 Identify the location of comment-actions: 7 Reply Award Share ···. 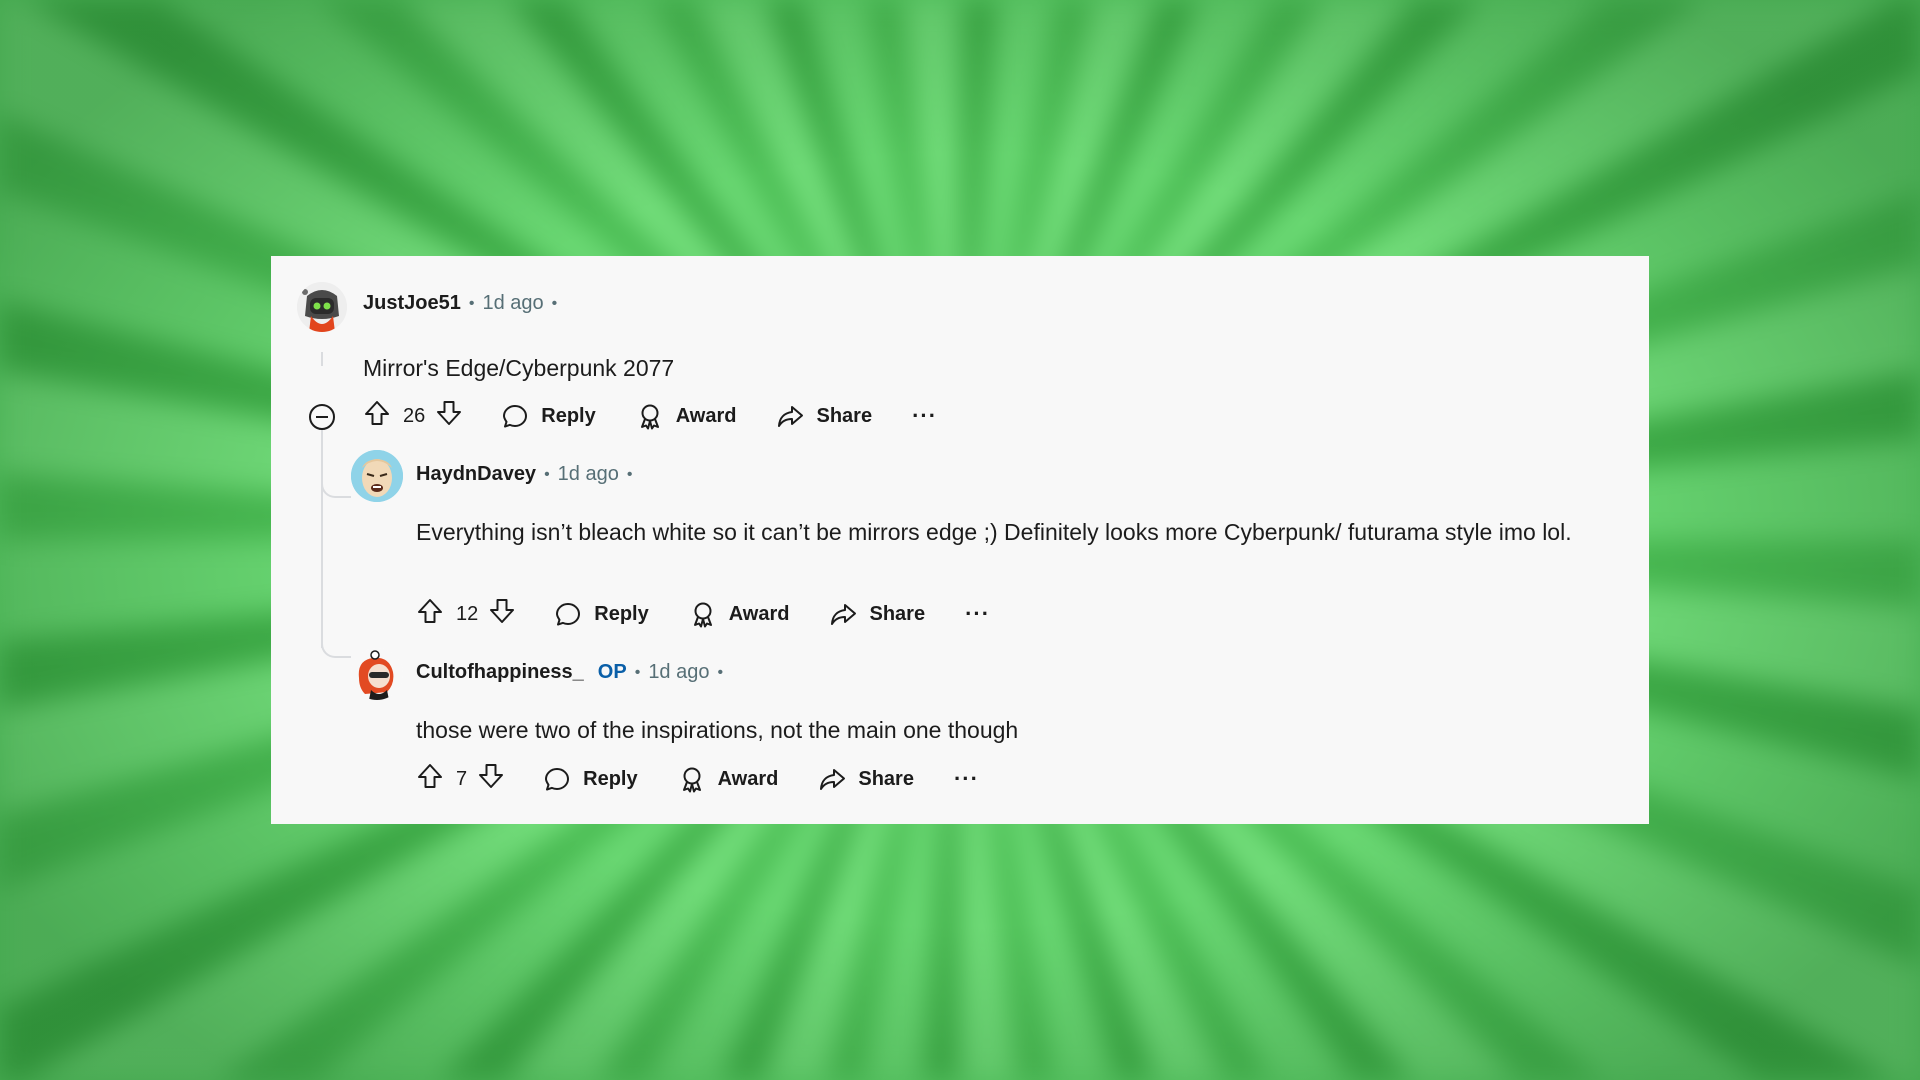
(697, 779).